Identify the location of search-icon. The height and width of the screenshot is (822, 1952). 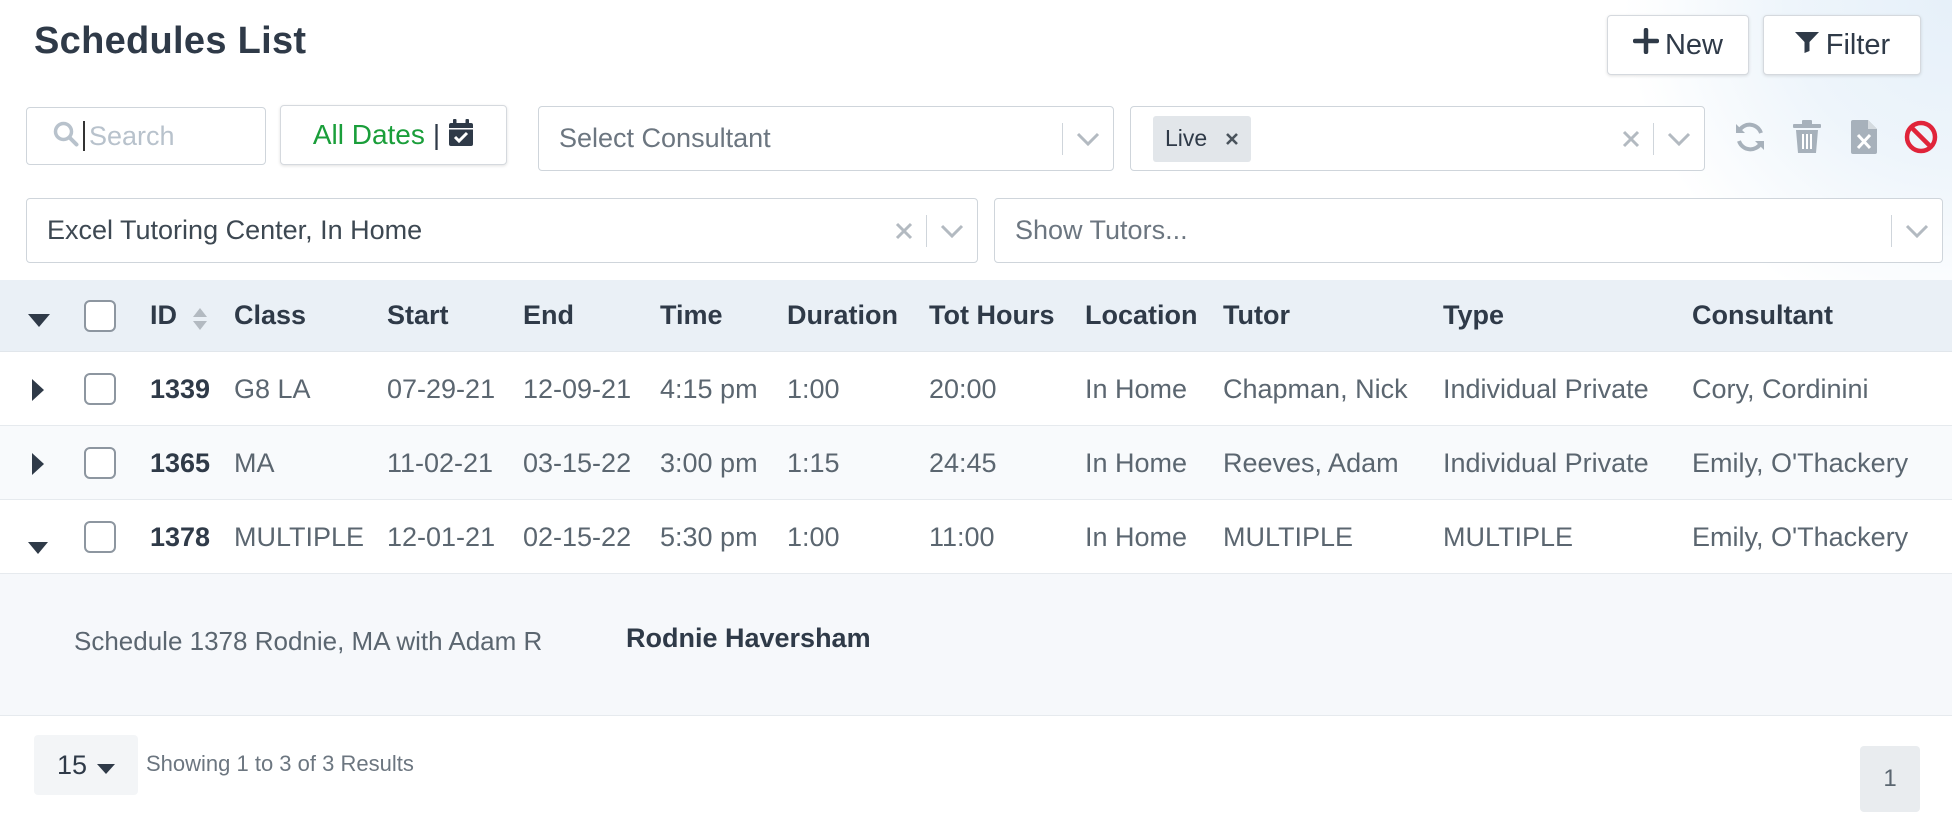
(66, 136).